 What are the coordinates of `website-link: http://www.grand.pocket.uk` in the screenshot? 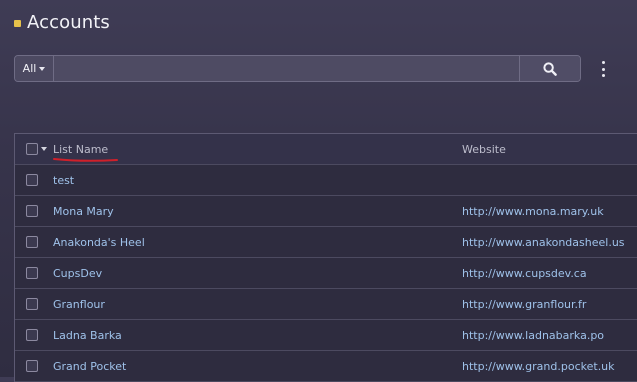 It's located at (538, 366).